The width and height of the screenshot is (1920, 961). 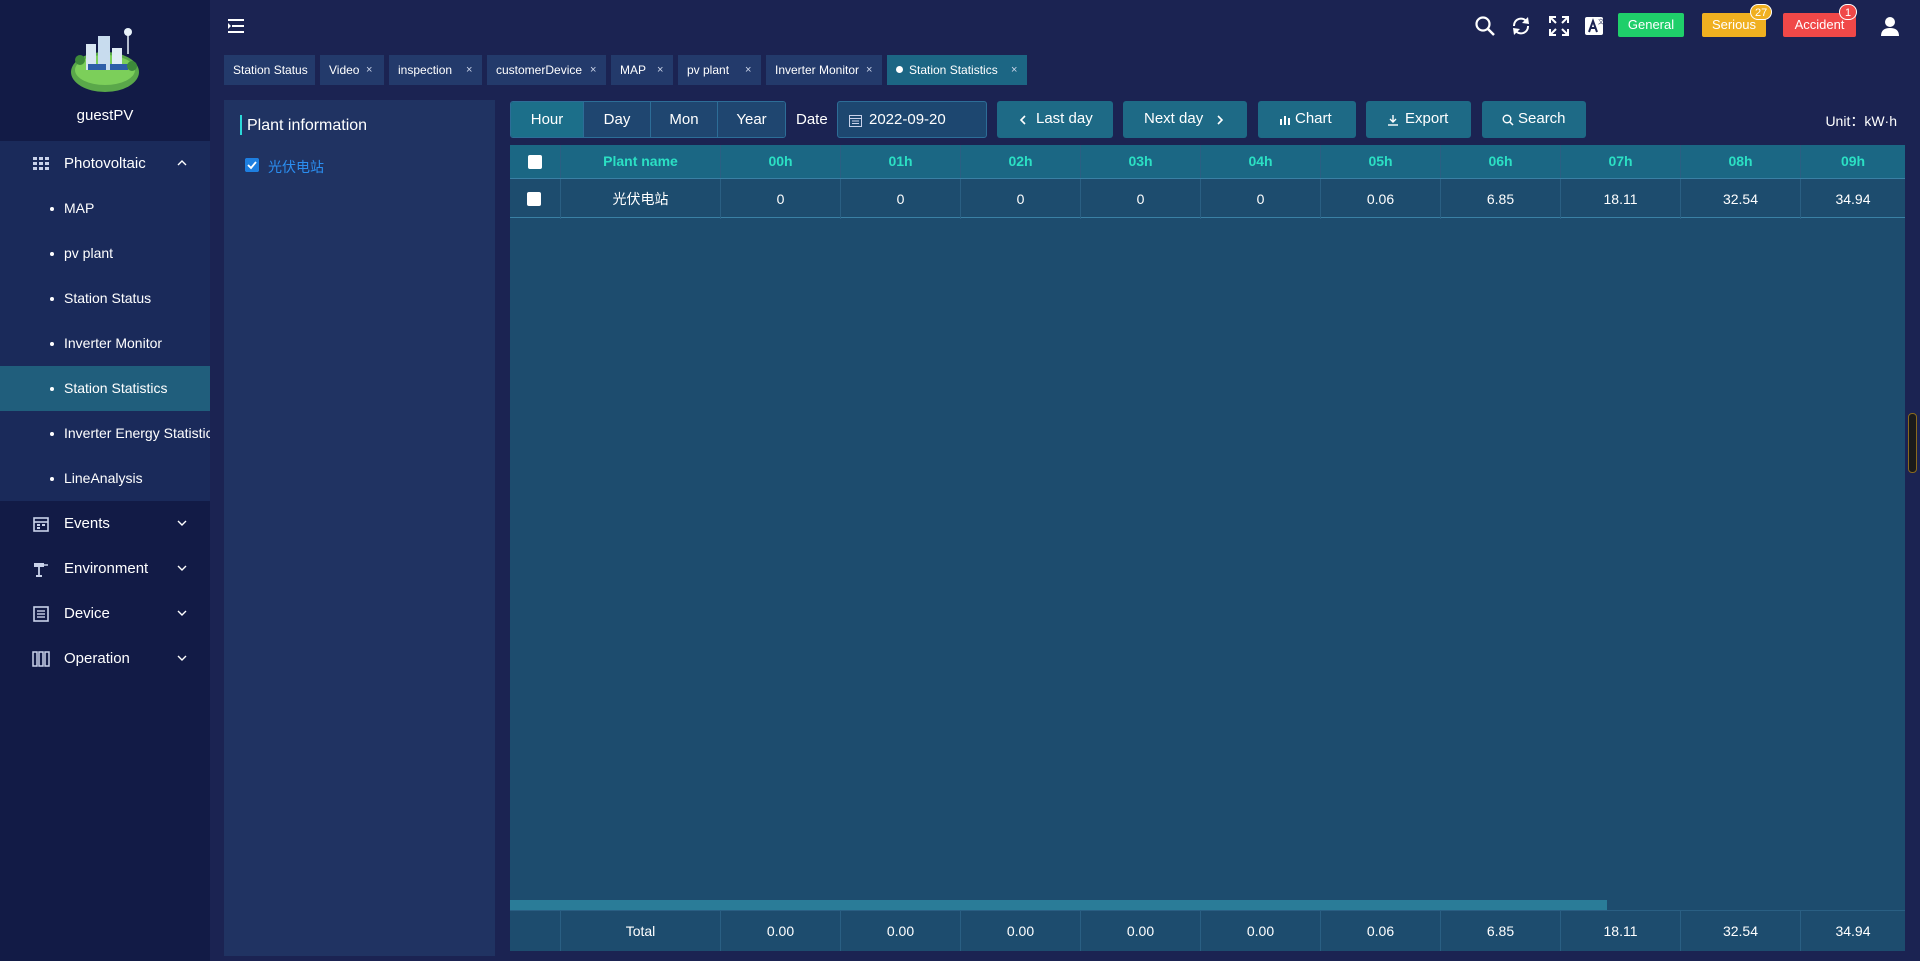 What do you see at coordinates (1651, 25) in the screenshot?
I see `general-alarm-button: General` at bounding box center [1651, 25].